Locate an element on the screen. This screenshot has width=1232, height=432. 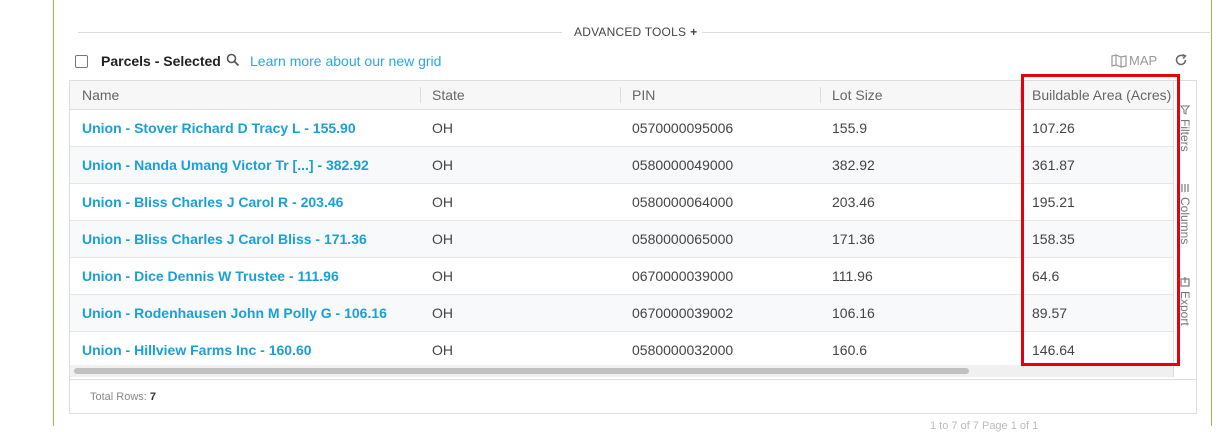
columns-tab: Columns is located at coordinates (1185, 213).